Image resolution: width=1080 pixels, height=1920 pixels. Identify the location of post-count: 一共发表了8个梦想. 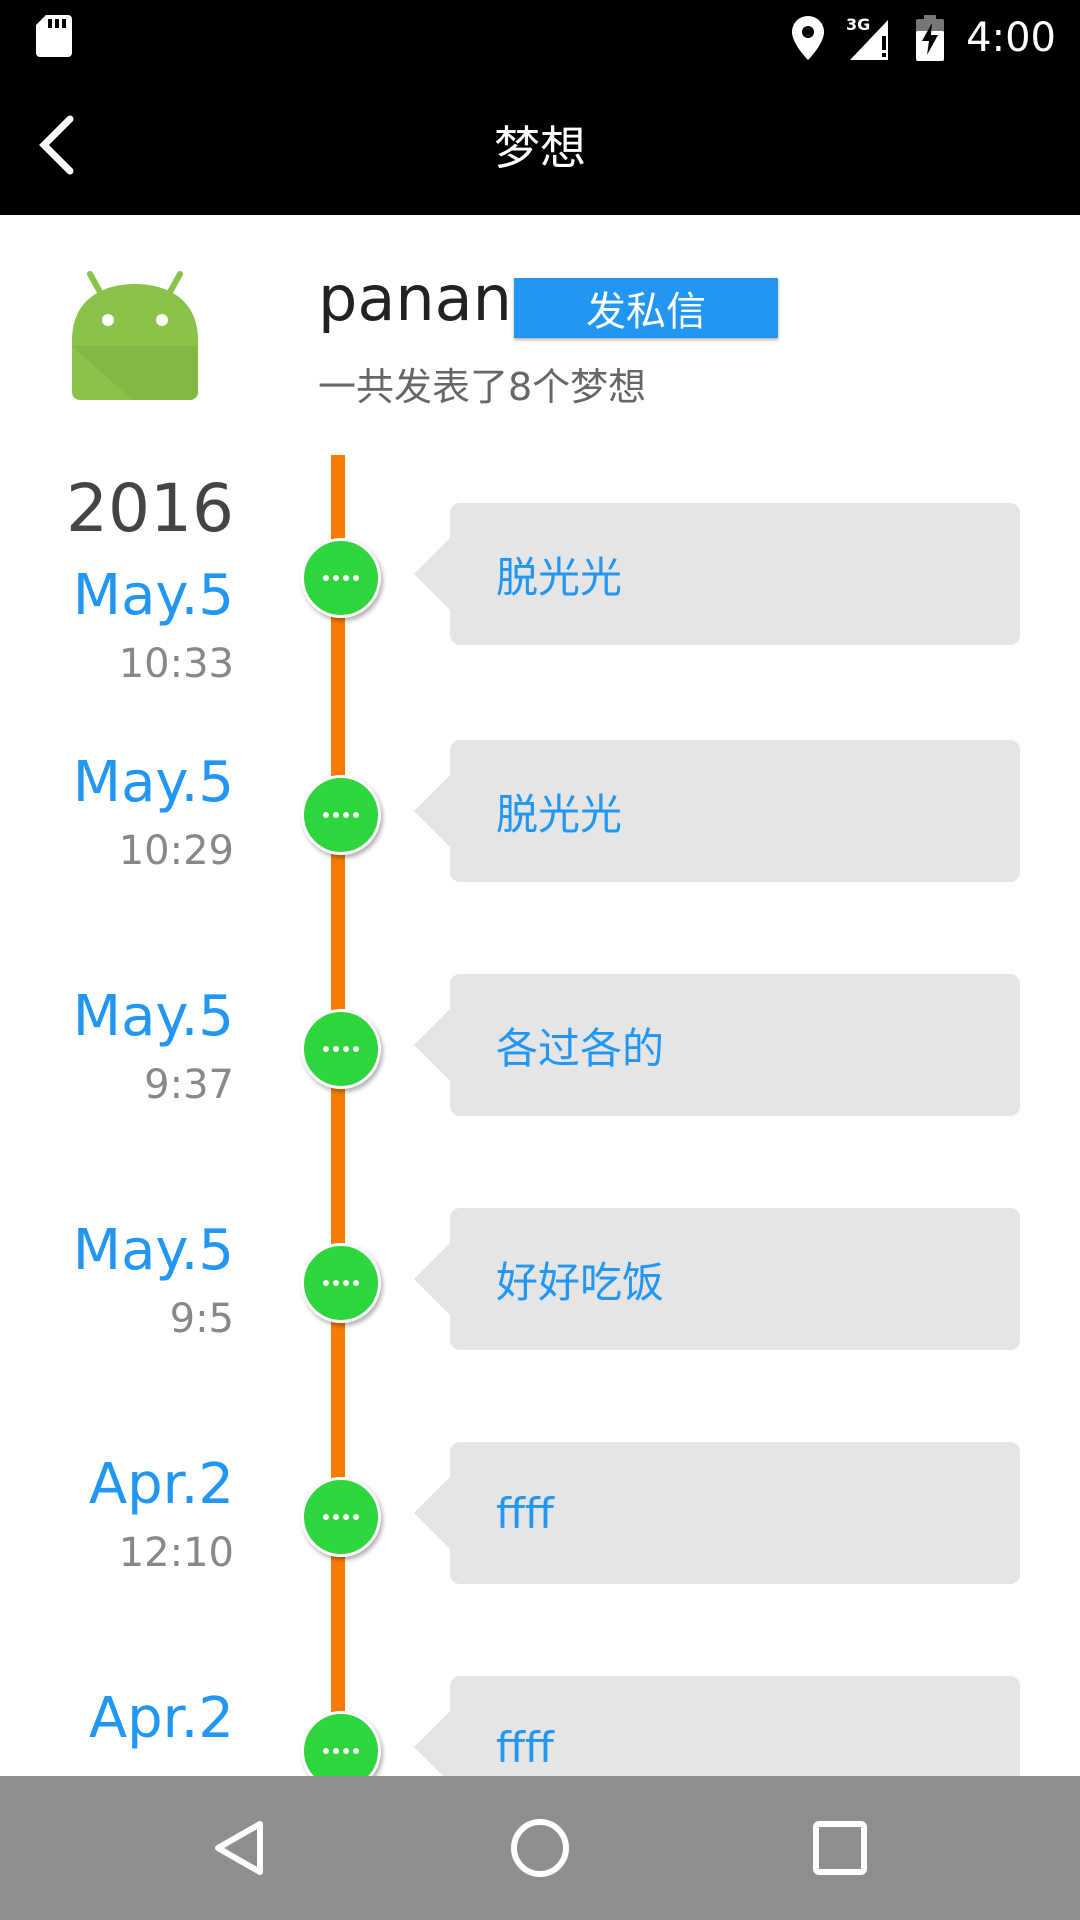
(482, 387).